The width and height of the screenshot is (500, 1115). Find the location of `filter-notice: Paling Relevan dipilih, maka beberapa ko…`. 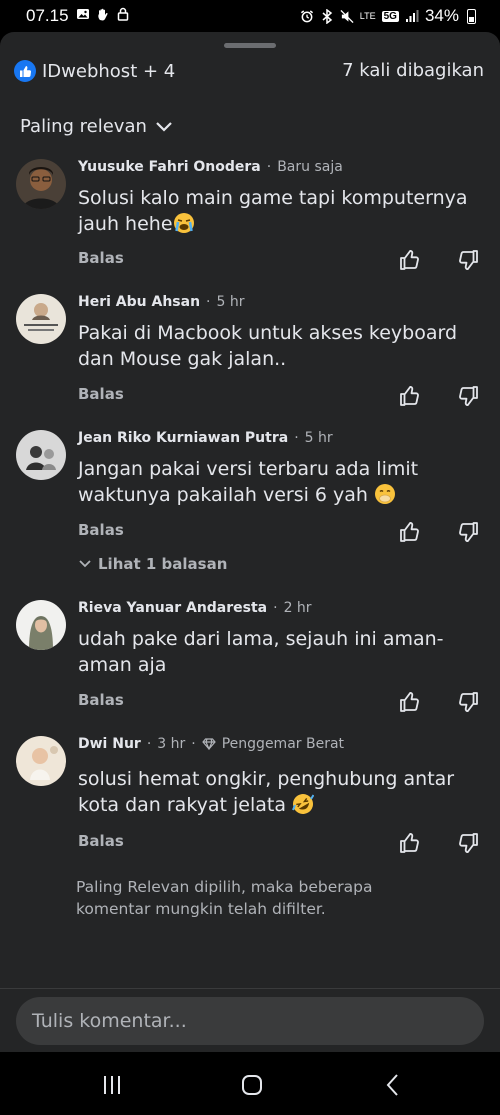

filter-notice: Paling Relevan dipilih, maka beberapa ko… is located at coordinates (224, 898).